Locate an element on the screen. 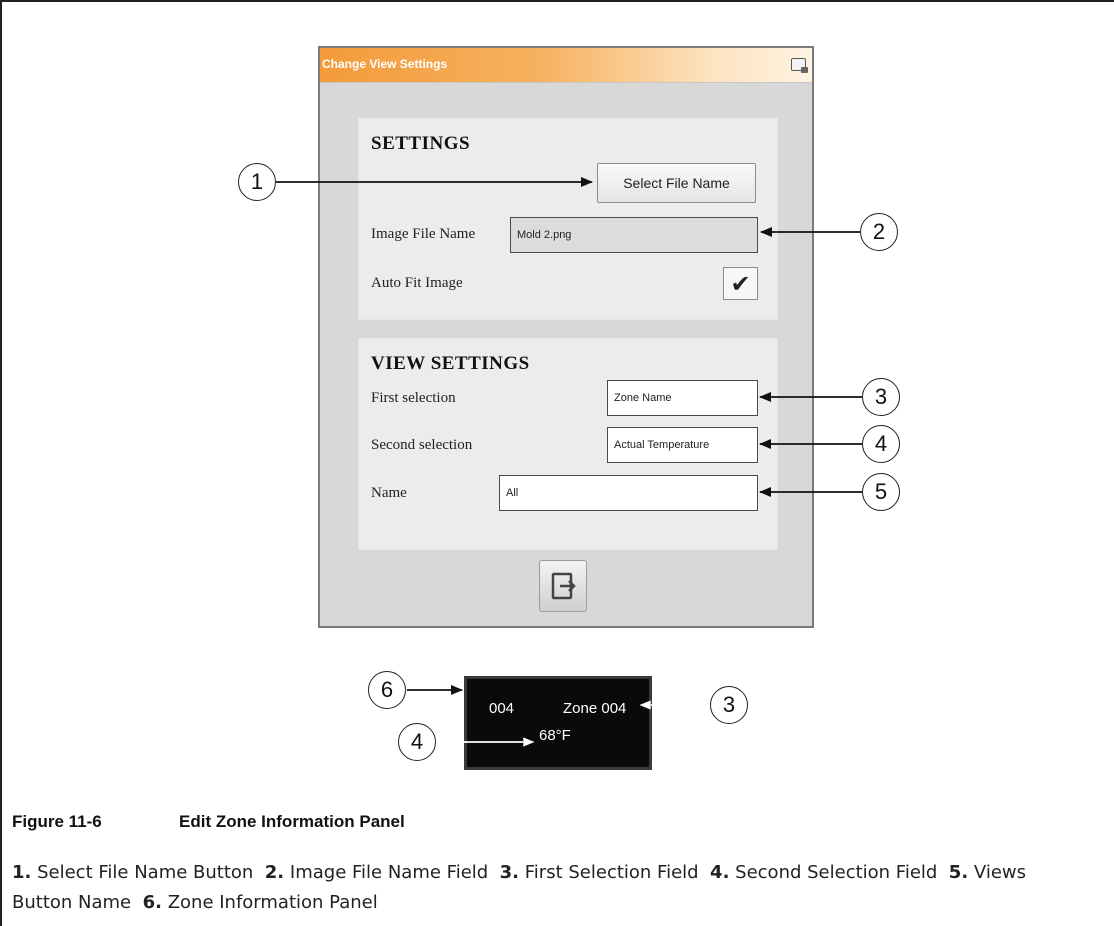 This screenshot has width=1114, height=926. callout-5: 5 is located at coordinates (881, 492).